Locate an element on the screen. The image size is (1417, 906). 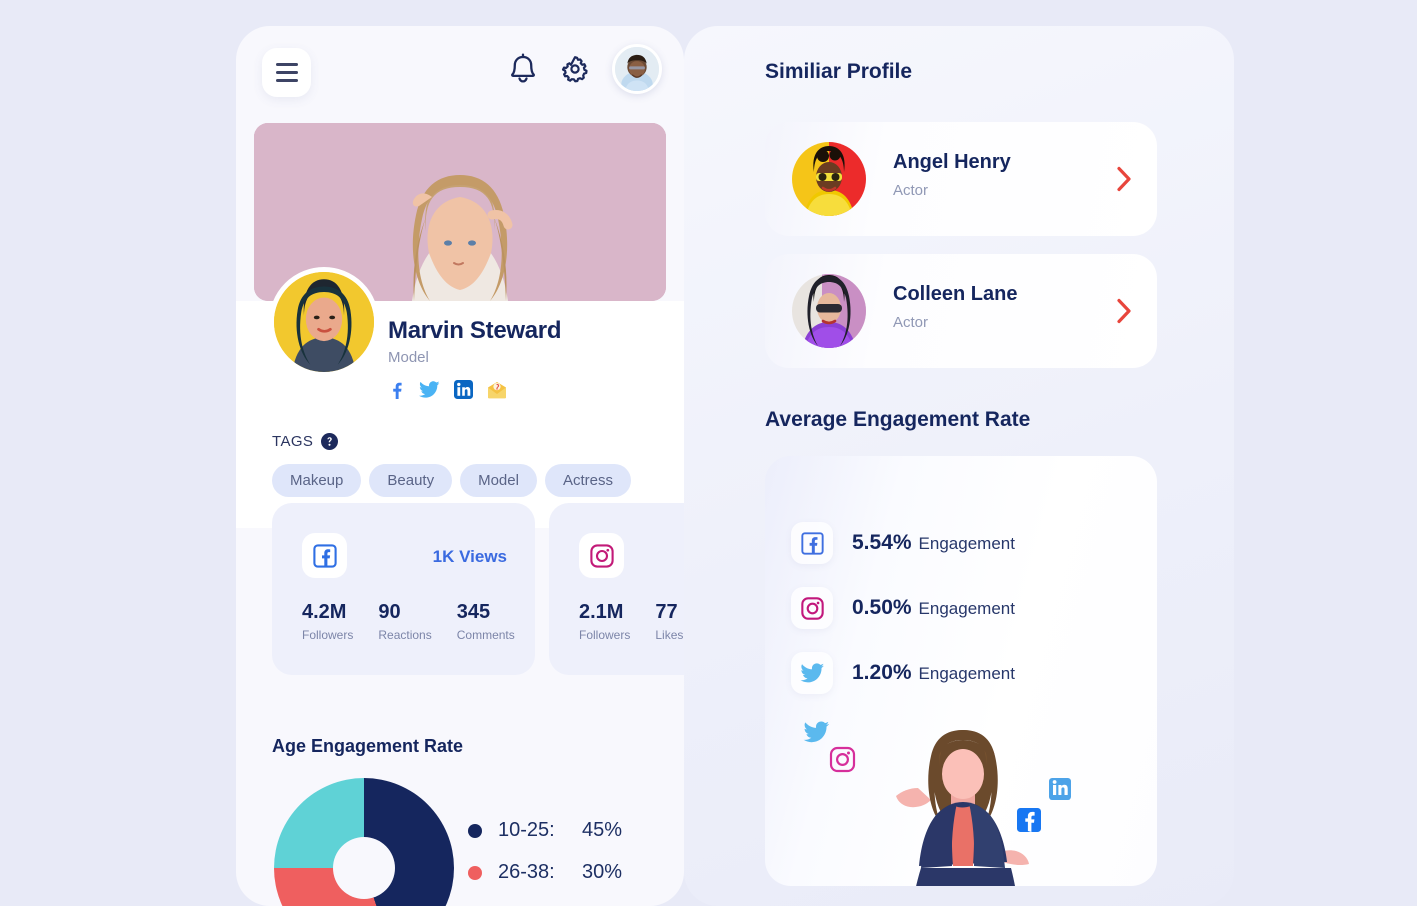
tag-chip: Beauty is located at coordinates (411, 480).